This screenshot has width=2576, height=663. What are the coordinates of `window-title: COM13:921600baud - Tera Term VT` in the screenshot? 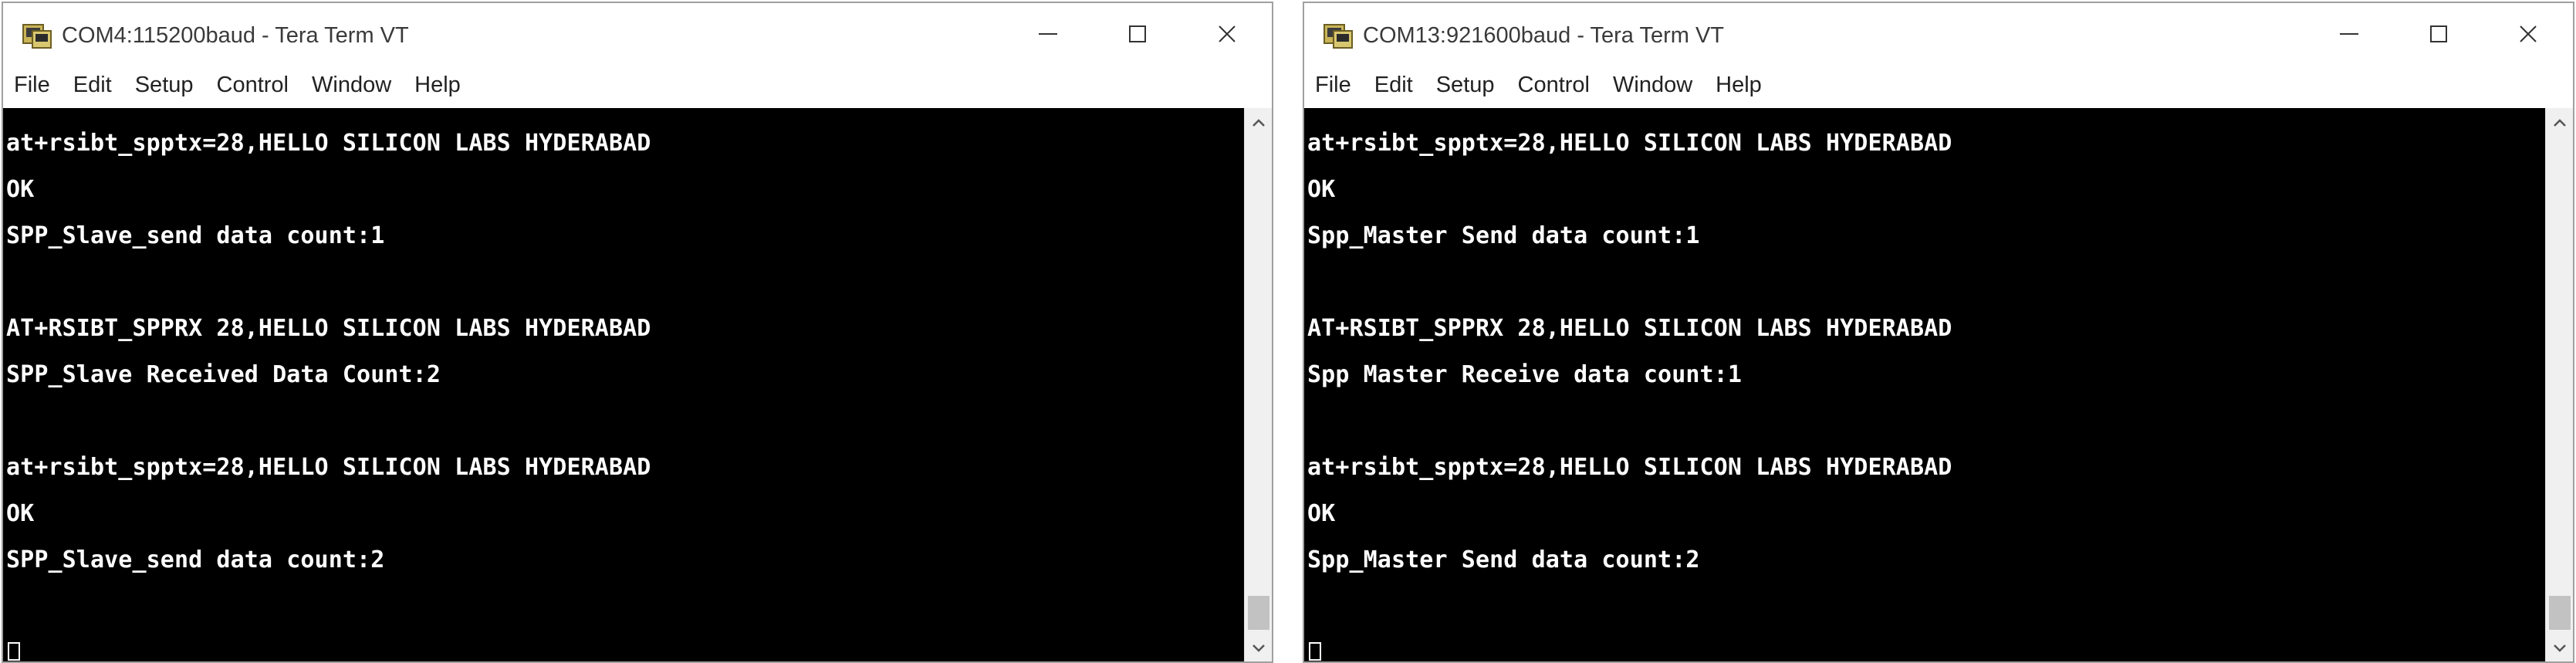 It's located at (1544, 36).